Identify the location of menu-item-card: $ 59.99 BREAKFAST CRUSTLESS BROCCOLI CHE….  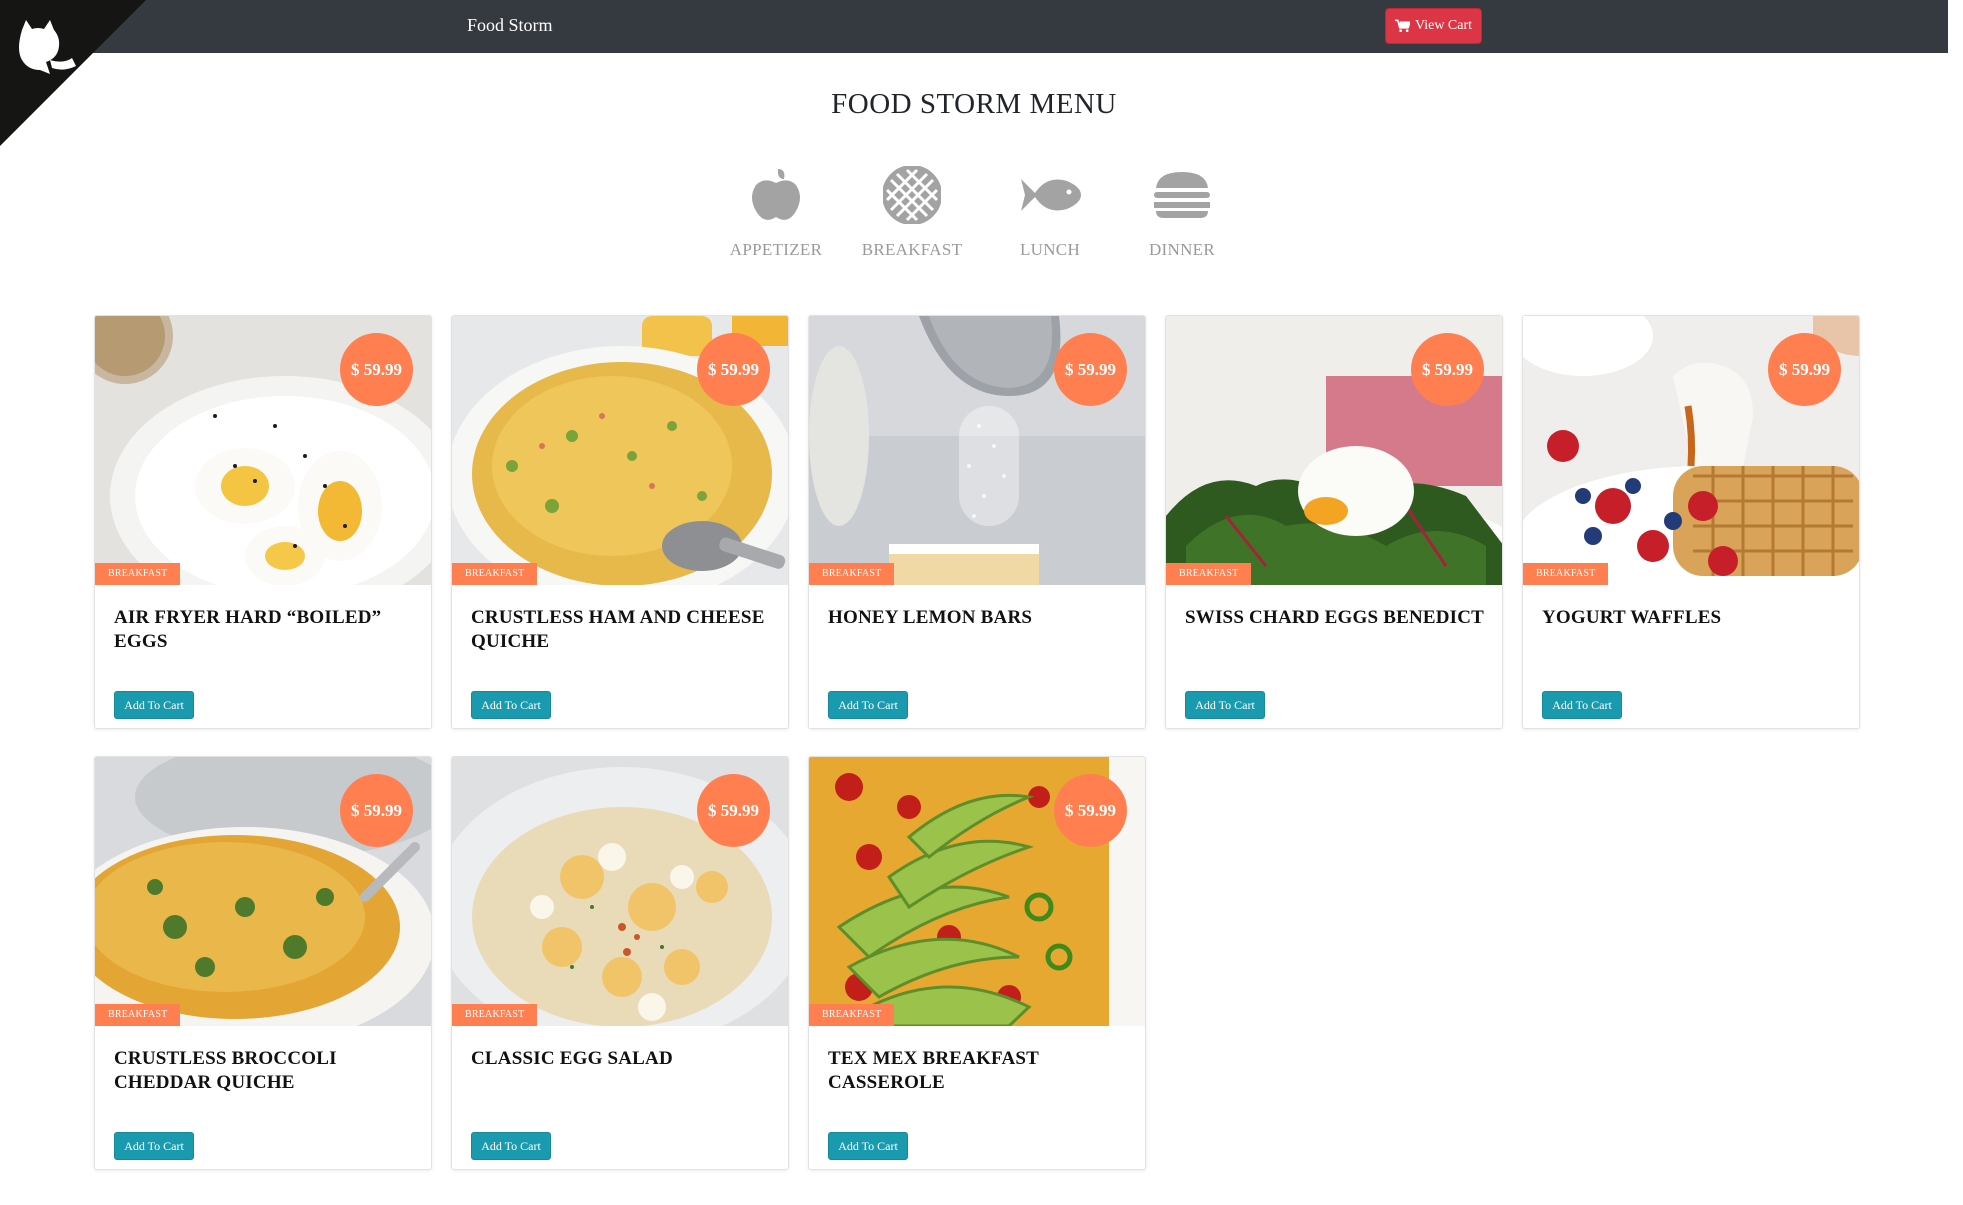
(263, 963).